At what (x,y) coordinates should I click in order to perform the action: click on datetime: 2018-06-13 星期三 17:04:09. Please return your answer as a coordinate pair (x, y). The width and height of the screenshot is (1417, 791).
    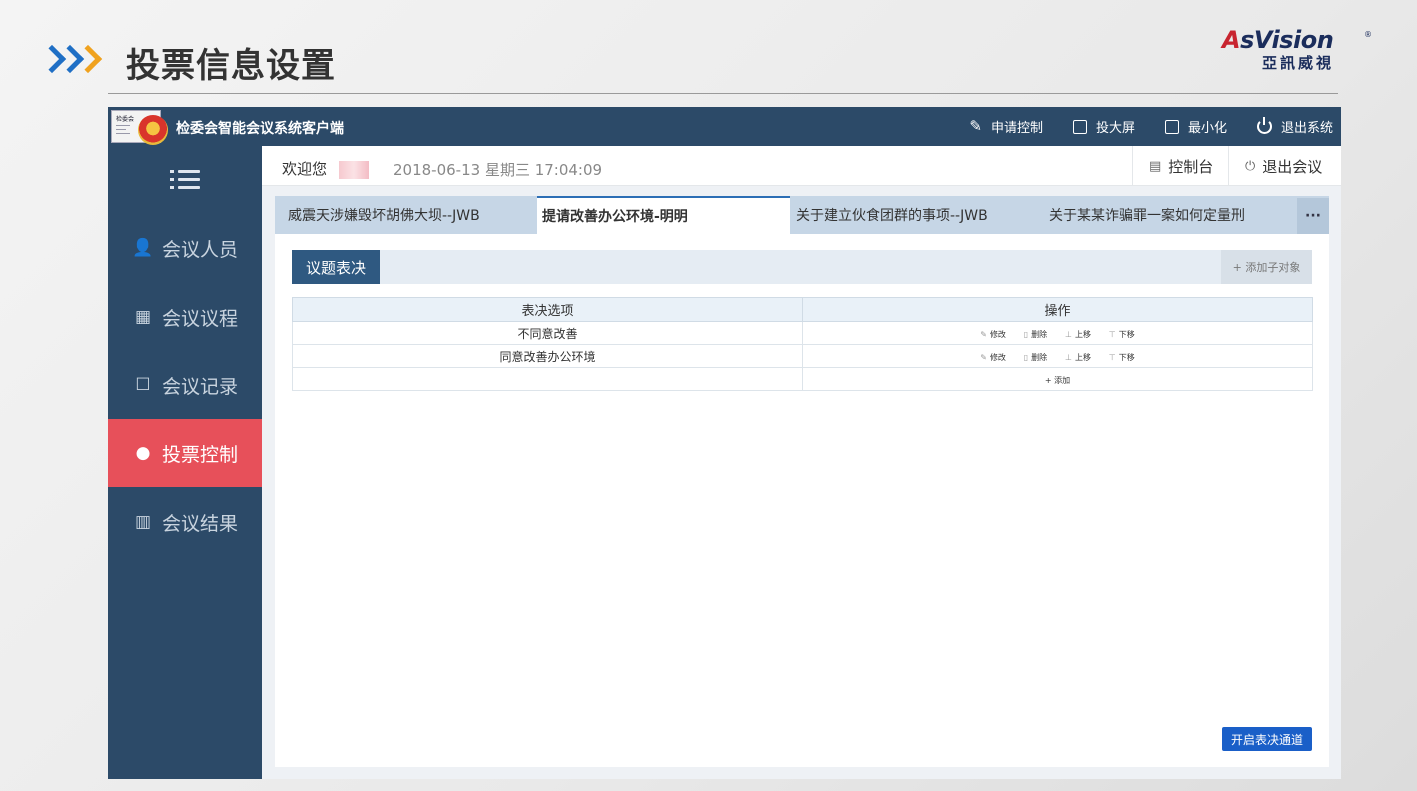
    Looking at the image, I should click on (498, 170).